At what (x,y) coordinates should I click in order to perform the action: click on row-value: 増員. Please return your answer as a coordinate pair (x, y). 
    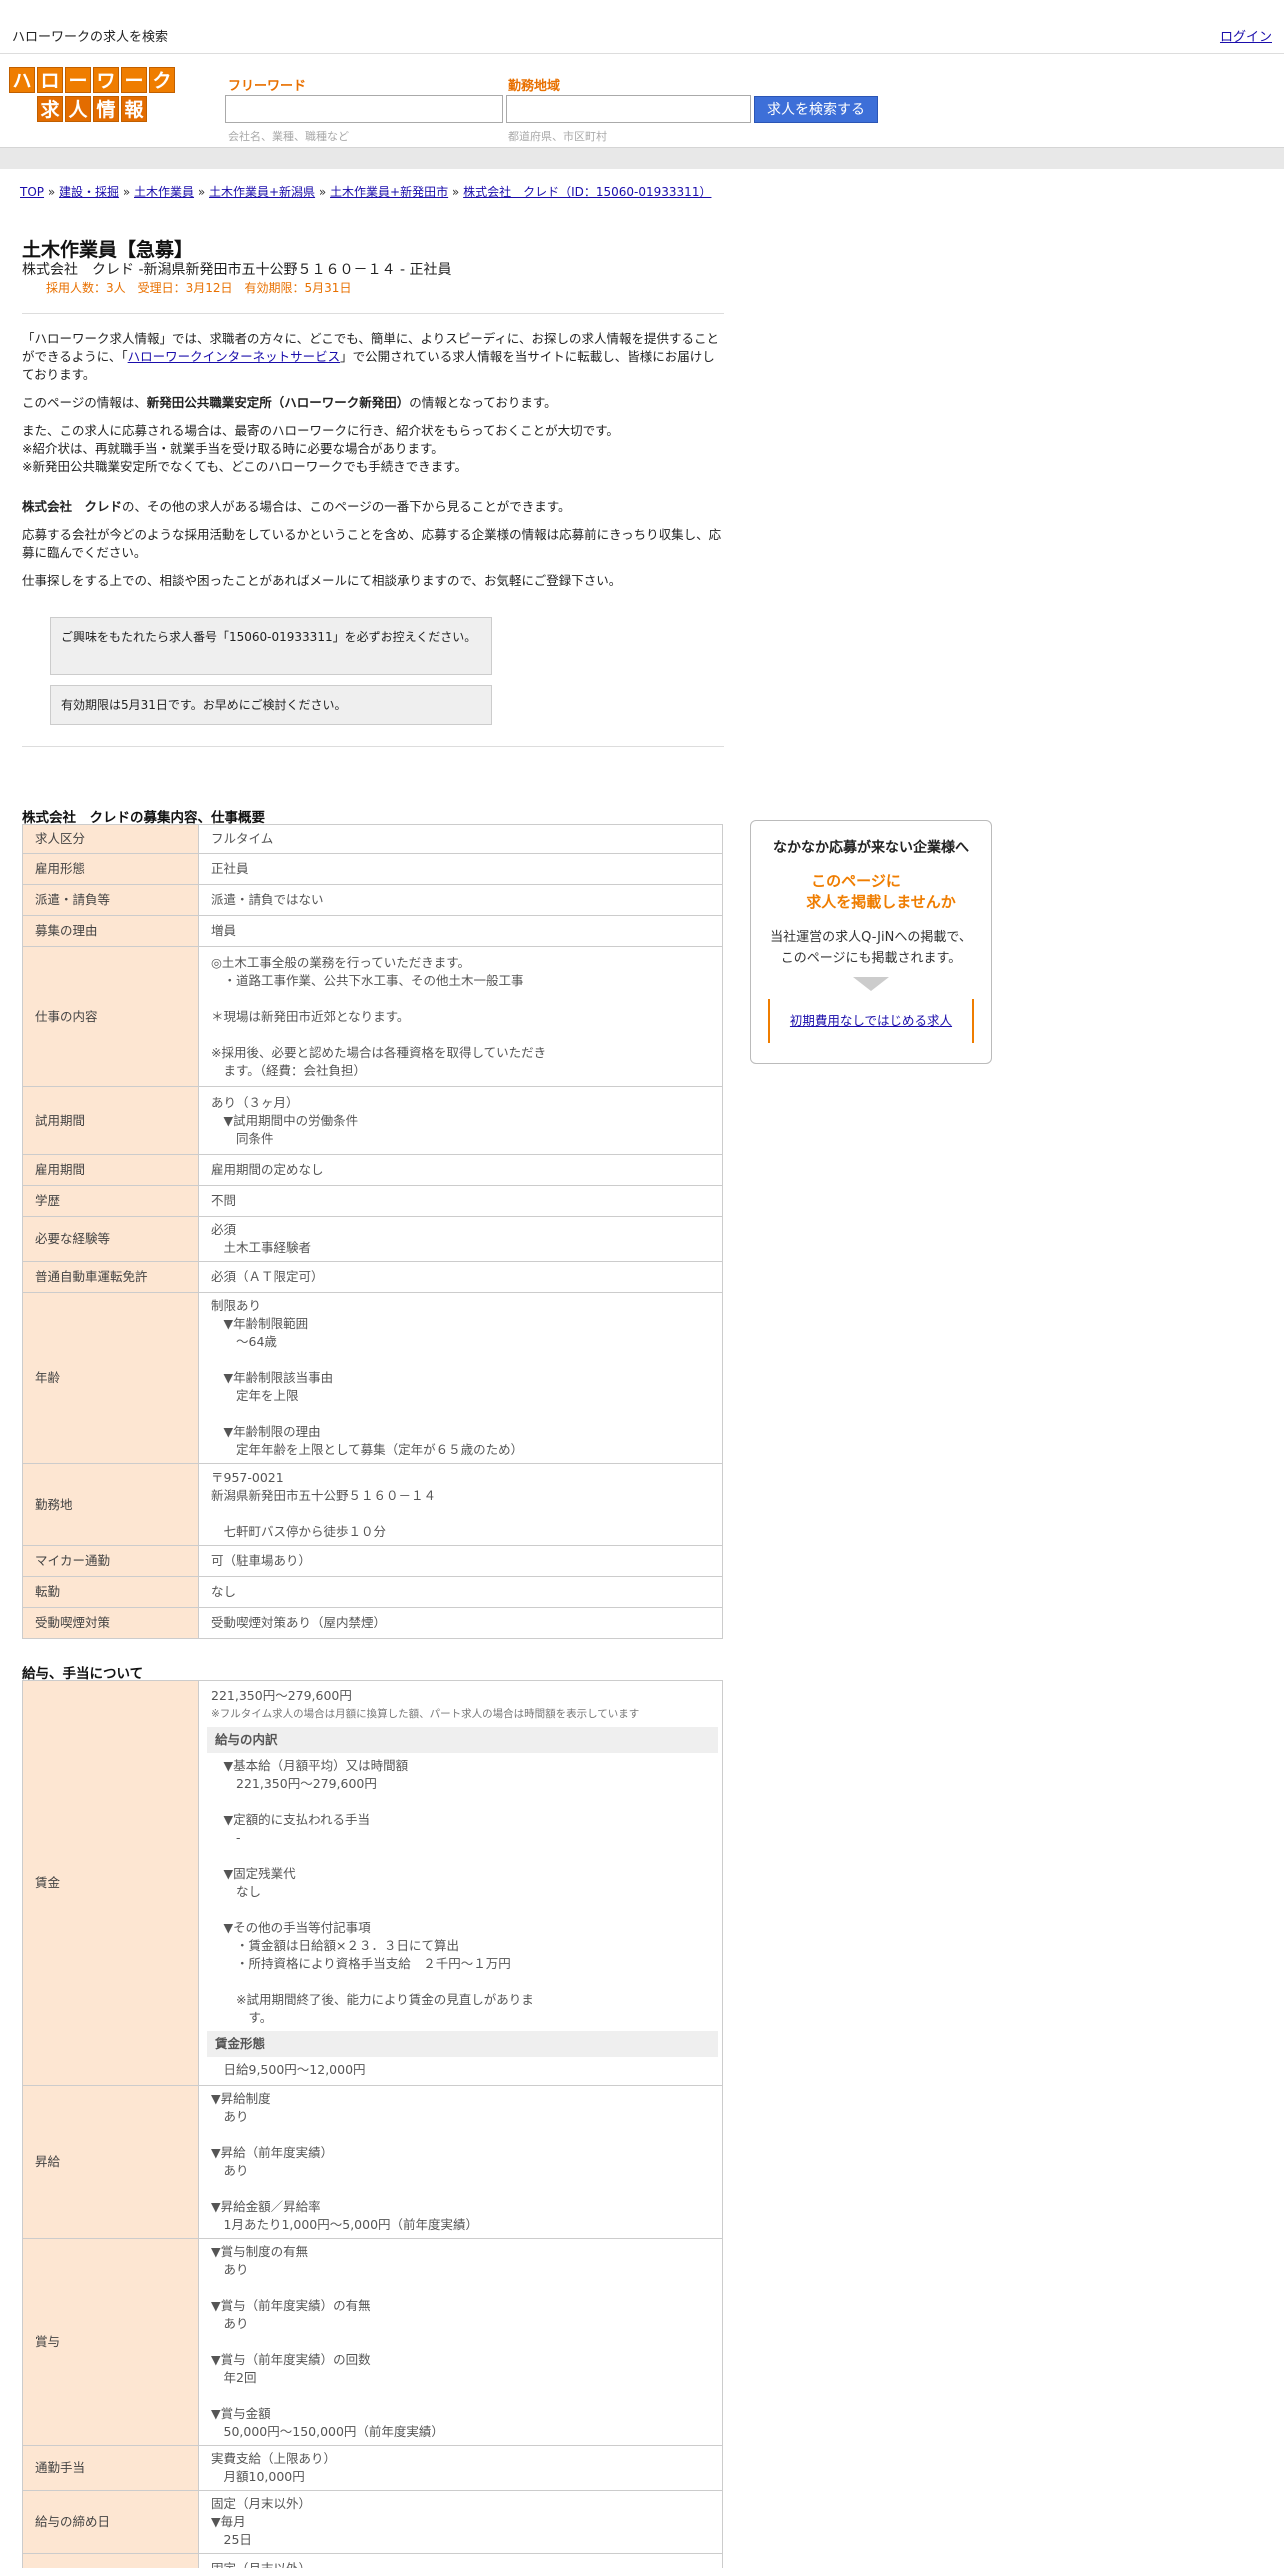
    Looking at the image, I should click on (460, 931).